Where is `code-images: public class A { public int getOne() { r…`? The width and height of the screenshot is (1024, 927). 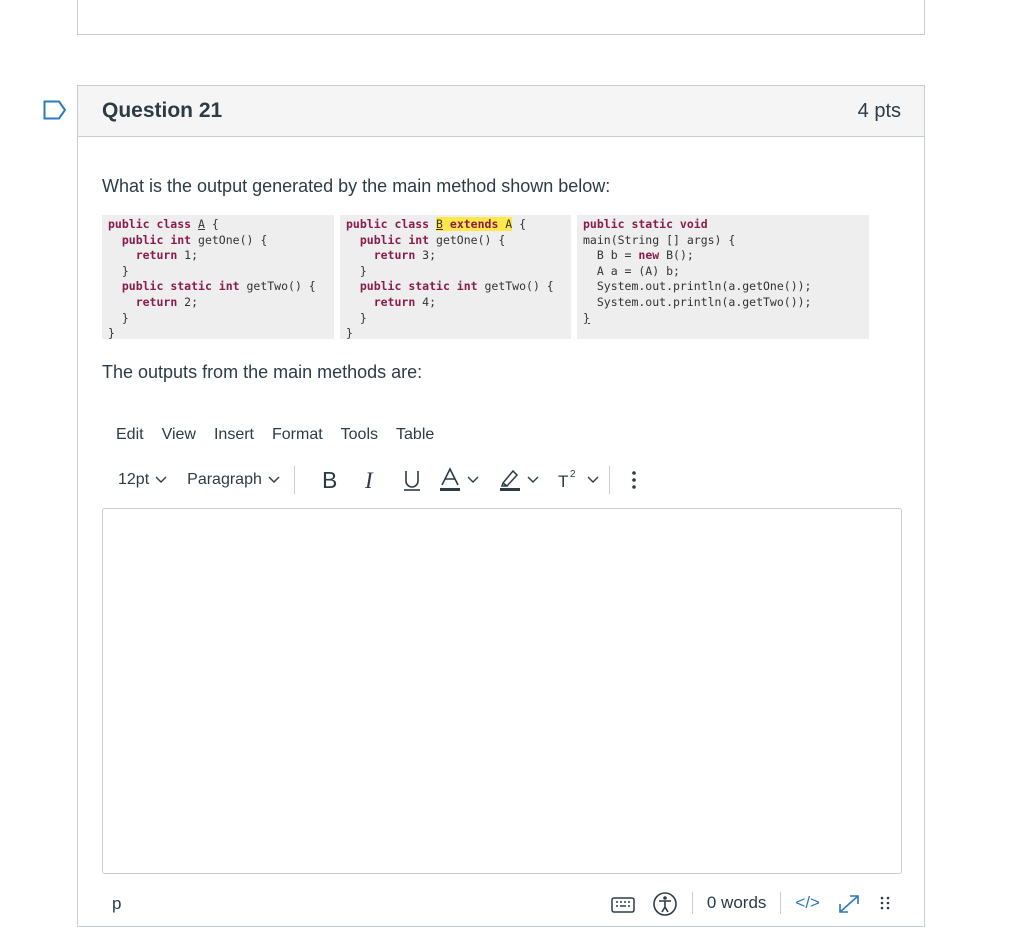
code-images: public class A { public int getOne() { r… is located at coordinates (485, 278).